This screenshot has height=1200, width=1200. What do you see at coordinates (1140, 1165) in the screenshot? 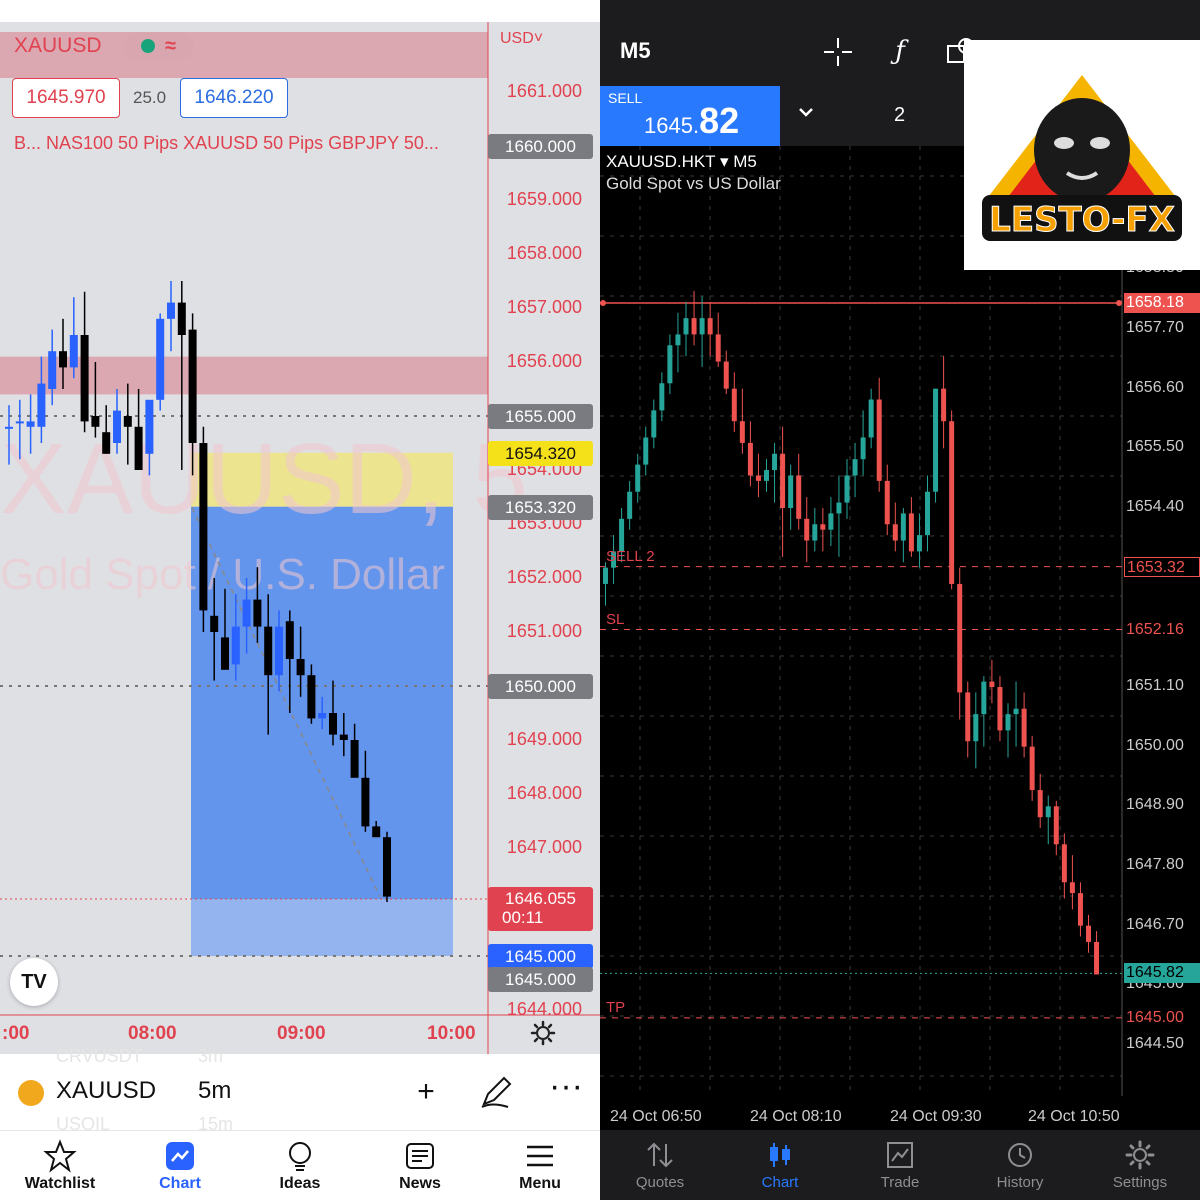
I see `tab-settings: Settings` at bounding box center [1140, 1165].